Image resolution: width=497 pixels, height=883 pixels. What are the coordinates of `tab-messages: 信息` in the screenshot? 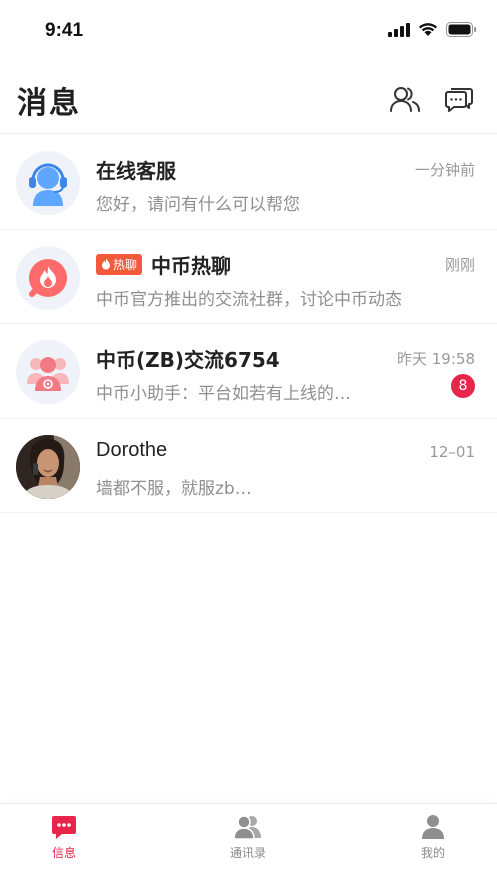 It's located at (64, 837).